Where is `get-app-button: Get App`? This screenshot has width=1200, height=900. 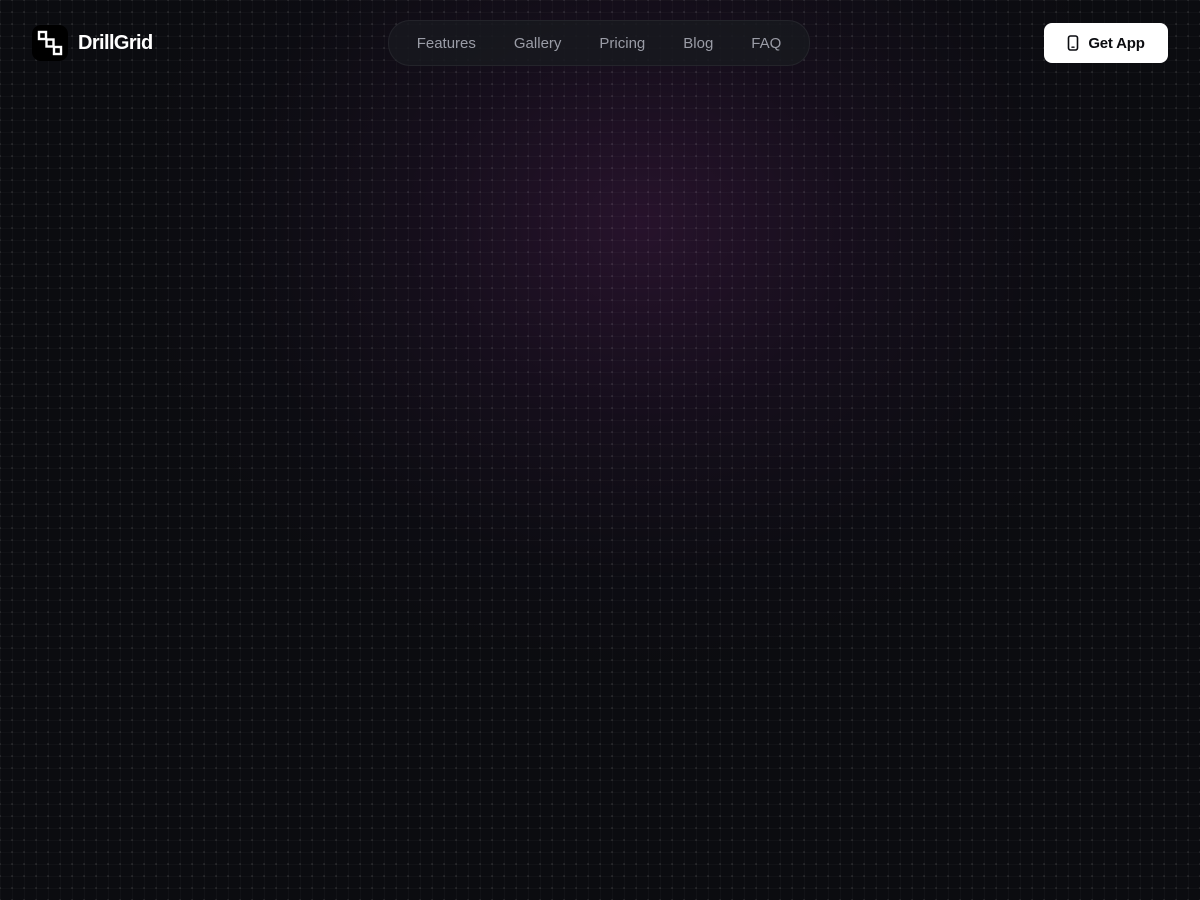
get-app-button: Get App is located at coordinates (1106, 43).